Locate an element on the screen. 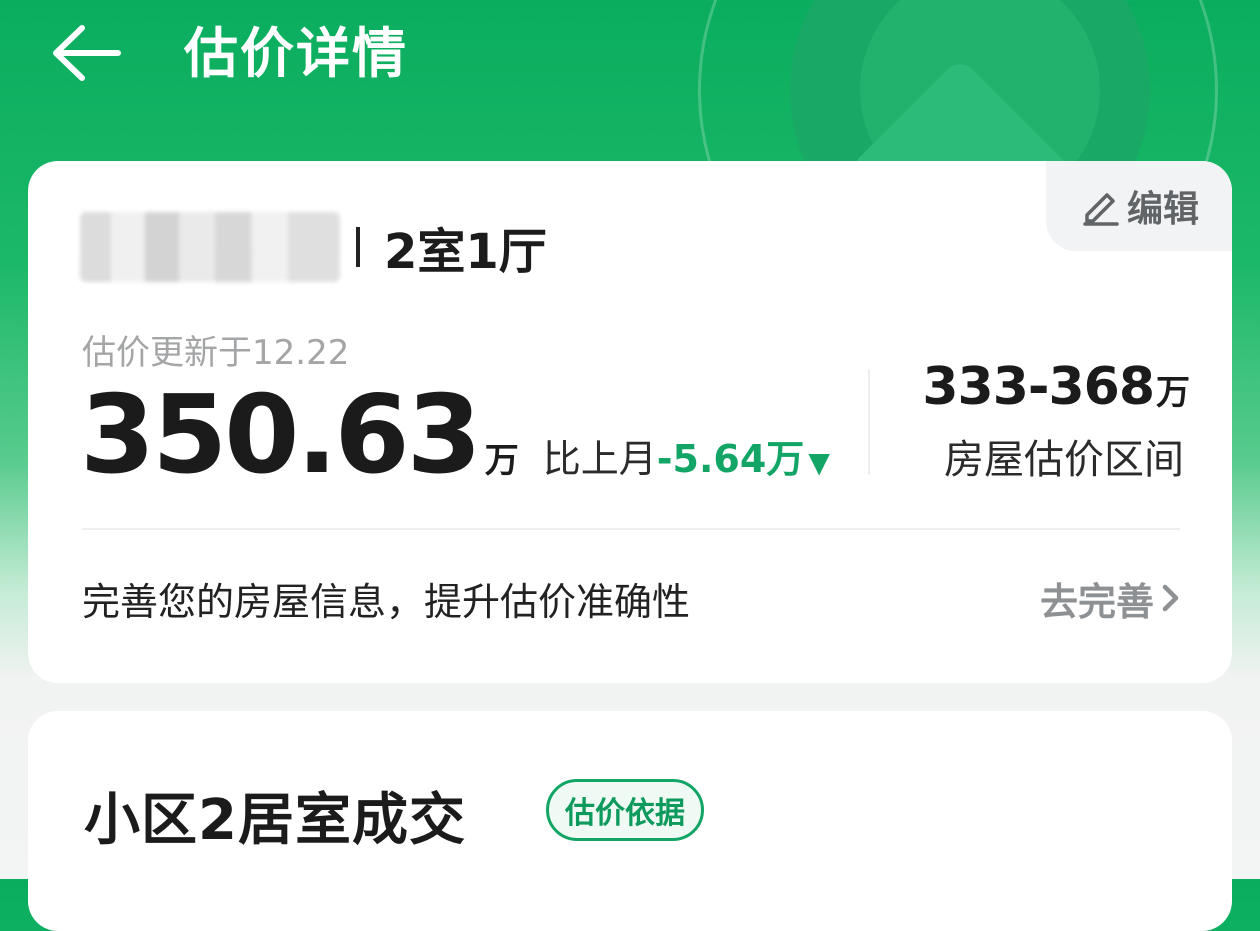 This screenshot has height=931, width=1260. name-separator is located at coordinates (358, 247).